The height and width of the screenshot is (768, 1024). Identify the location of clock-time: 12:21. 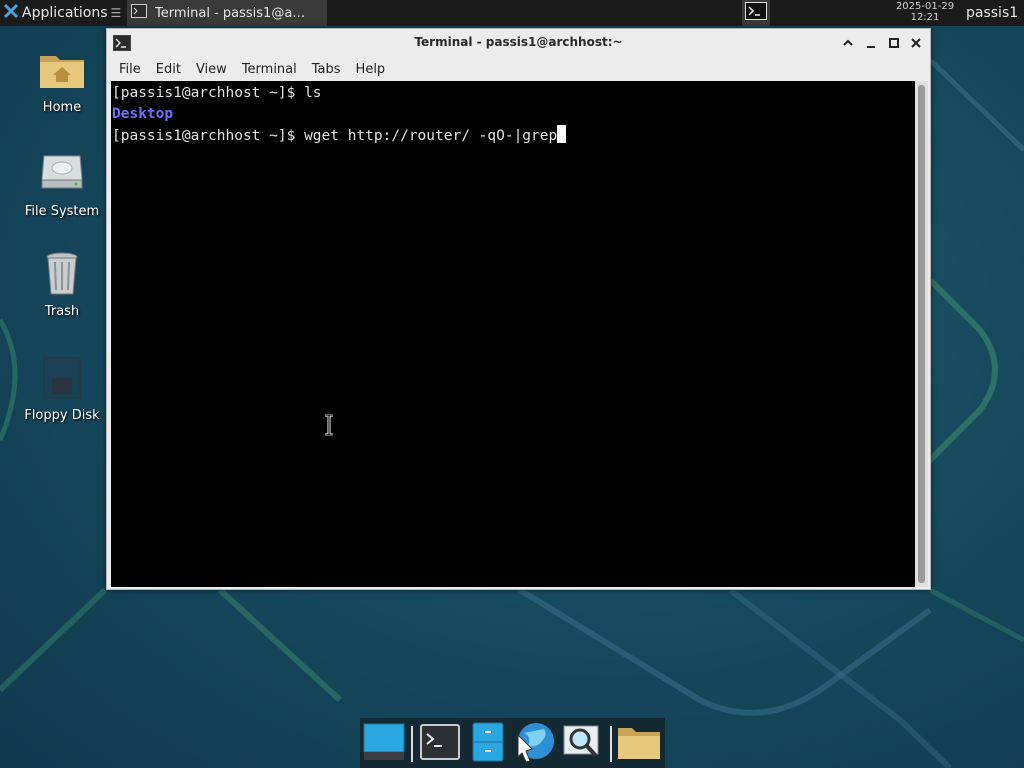
(925, 17).